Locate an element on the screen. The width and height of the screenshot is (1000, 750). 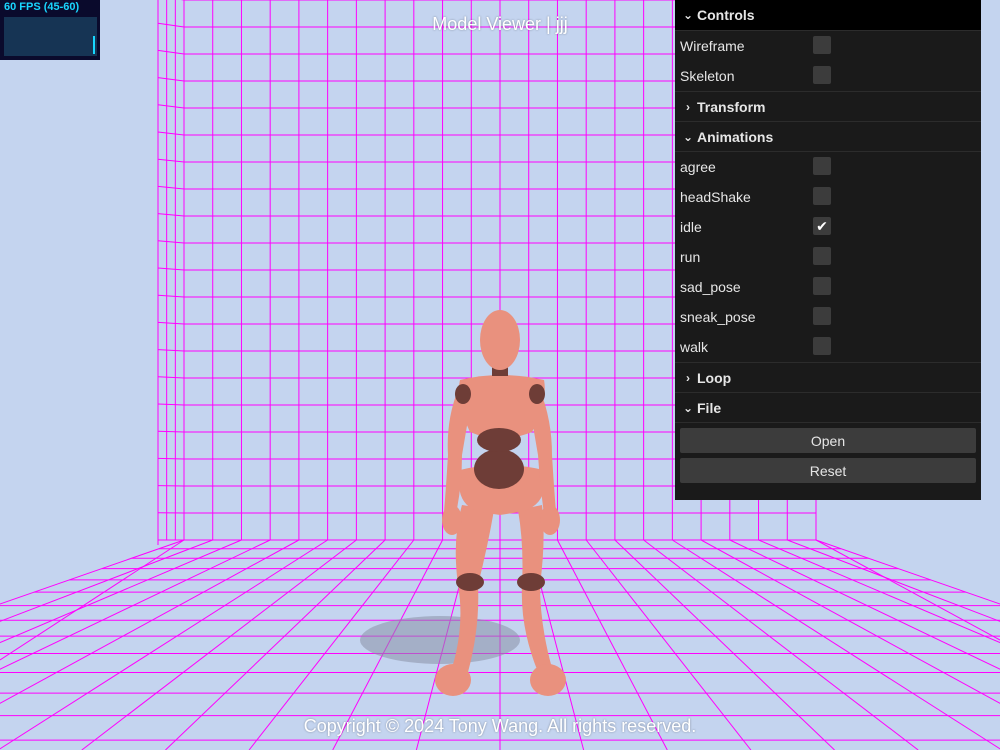
reset-button: Reset is located at coordinates (828, 470).